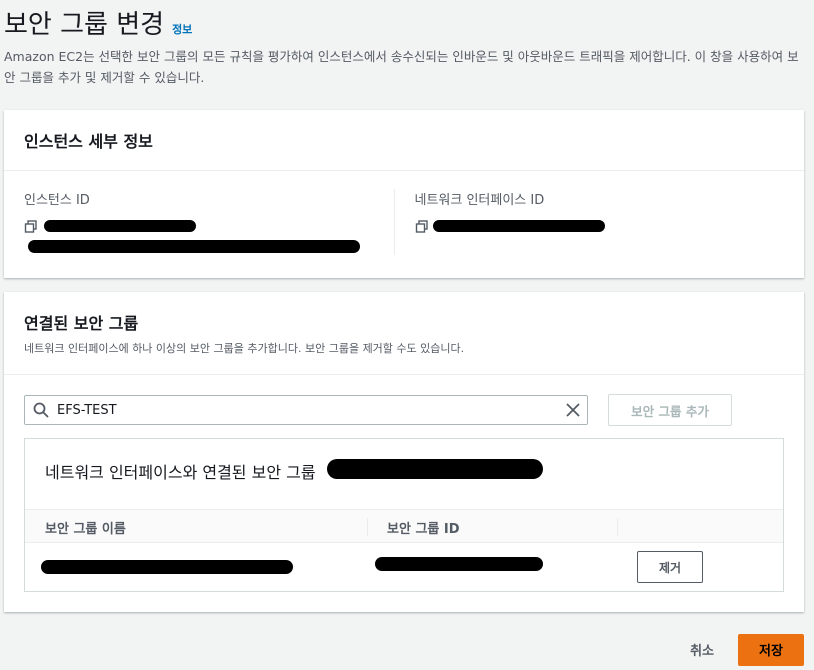 The width and height of the screenshot is (814, 670). I want to click on page-header: 보안 그룹 변경 정보, so click(98, 22).